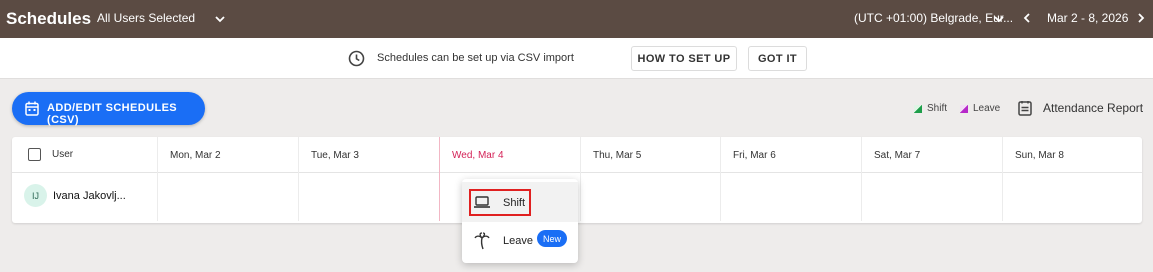 The image size is (1153, 272). I want to click on shift-swatch-icon, so click(918, 108).